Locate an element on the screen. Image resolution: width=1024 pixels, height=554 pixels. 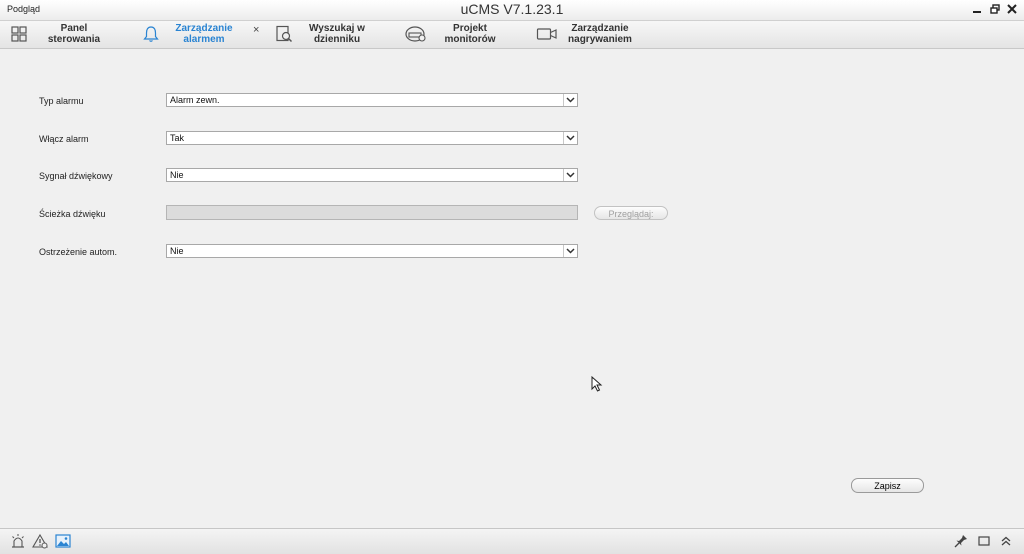
tab-label: Wyszukaj w dzienniku is located at coordinates (337, 34).